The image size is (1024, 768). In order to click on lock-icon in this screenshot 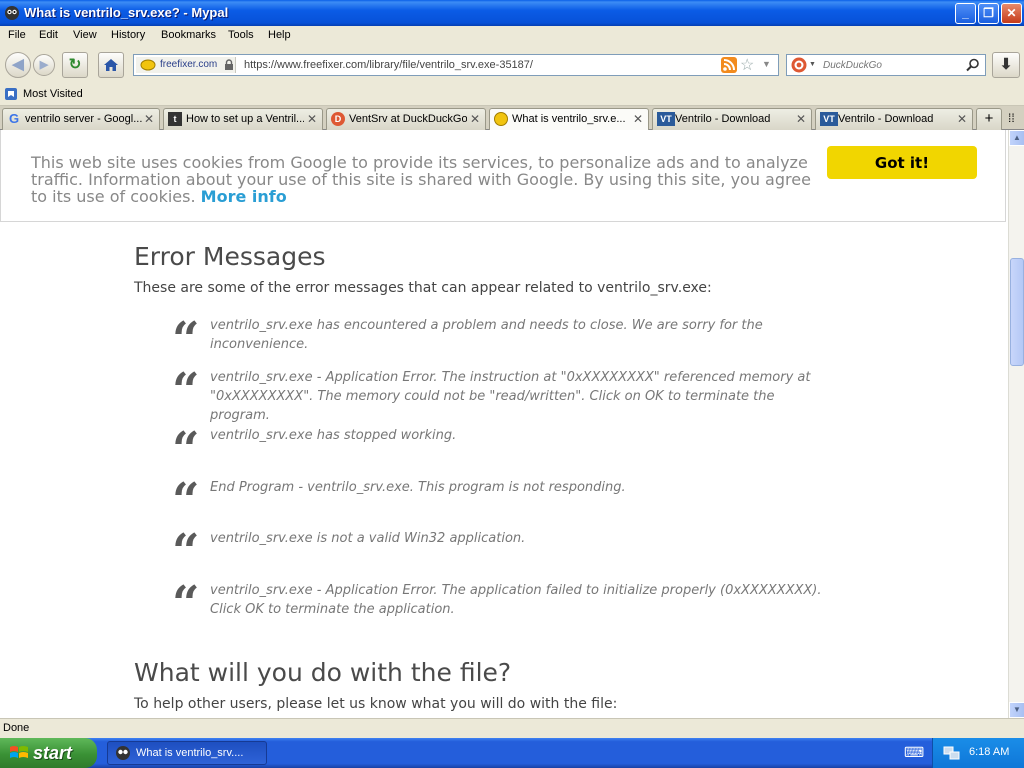, I will do `click(229, 64)`.